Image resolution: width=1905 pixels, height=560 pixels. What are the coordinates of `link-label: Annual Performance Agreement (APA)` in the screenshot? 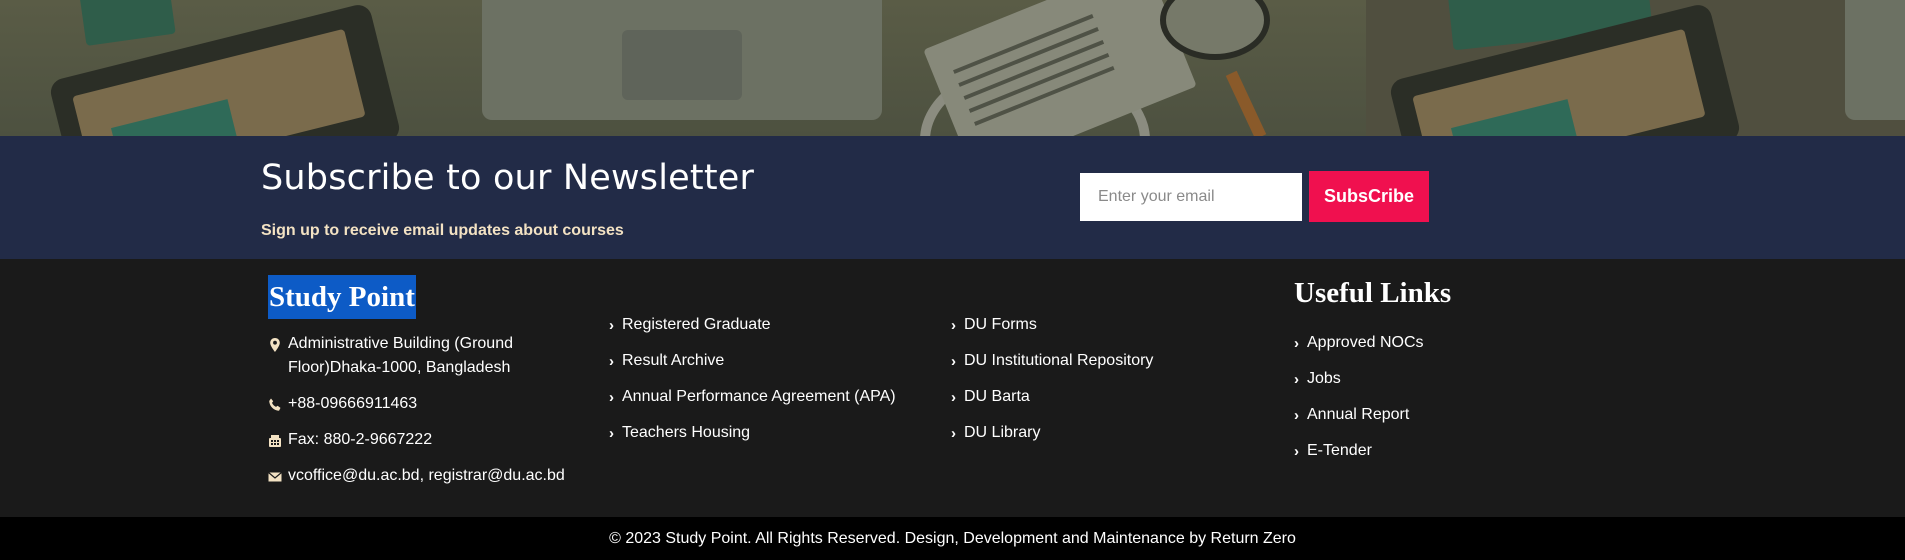 It's located at (759, 396).